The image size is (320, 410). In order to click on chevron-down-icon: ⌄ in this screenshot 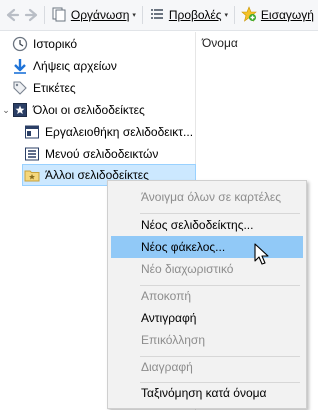, I will do `click(6, 110)`.